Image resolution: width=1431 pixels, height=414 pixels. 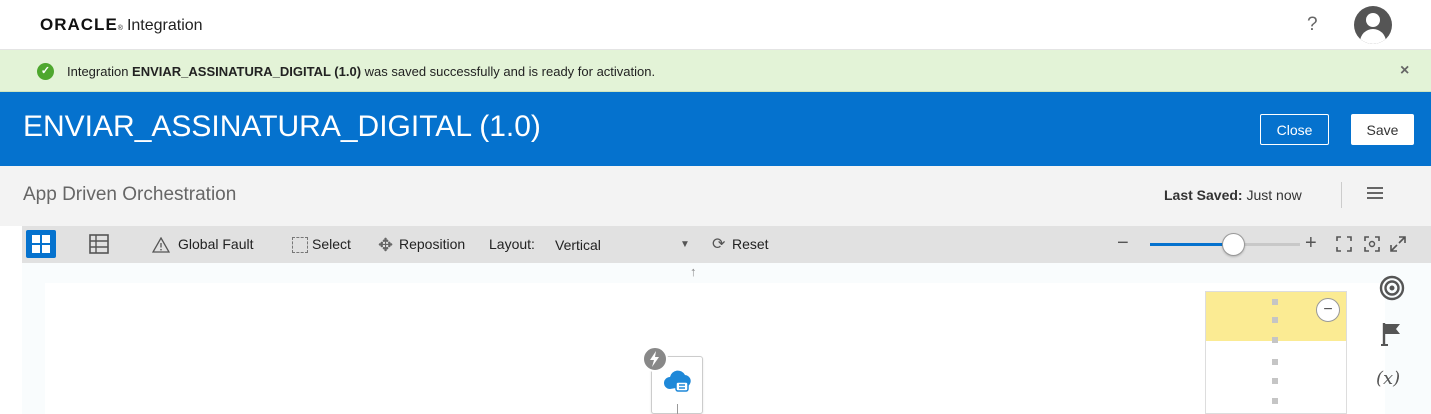 What do you see at coordinates (282, 126) in the screenshot?
I see `page-title: ENVIAR_ASSINATURA_DIGITAL (1.0)` at bounding box center [282, 126].